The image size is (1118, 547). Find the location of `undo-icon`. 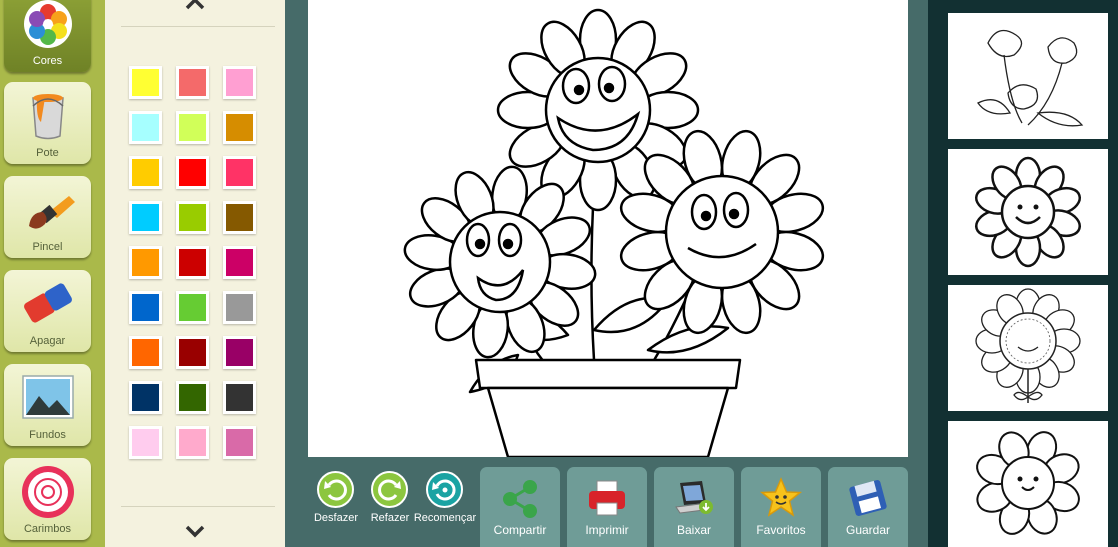

undo-icon is located at coordinates (335, 490).